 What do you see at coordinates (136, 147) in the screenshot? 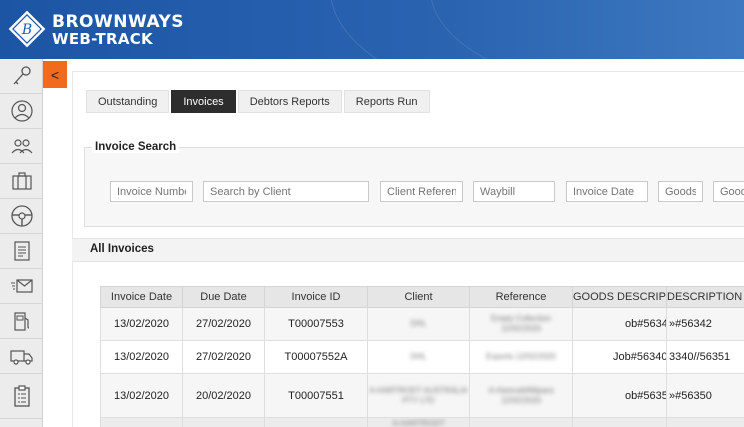
I see `invoice-search-title: Invoice Search` at bounding box center [136, 147].